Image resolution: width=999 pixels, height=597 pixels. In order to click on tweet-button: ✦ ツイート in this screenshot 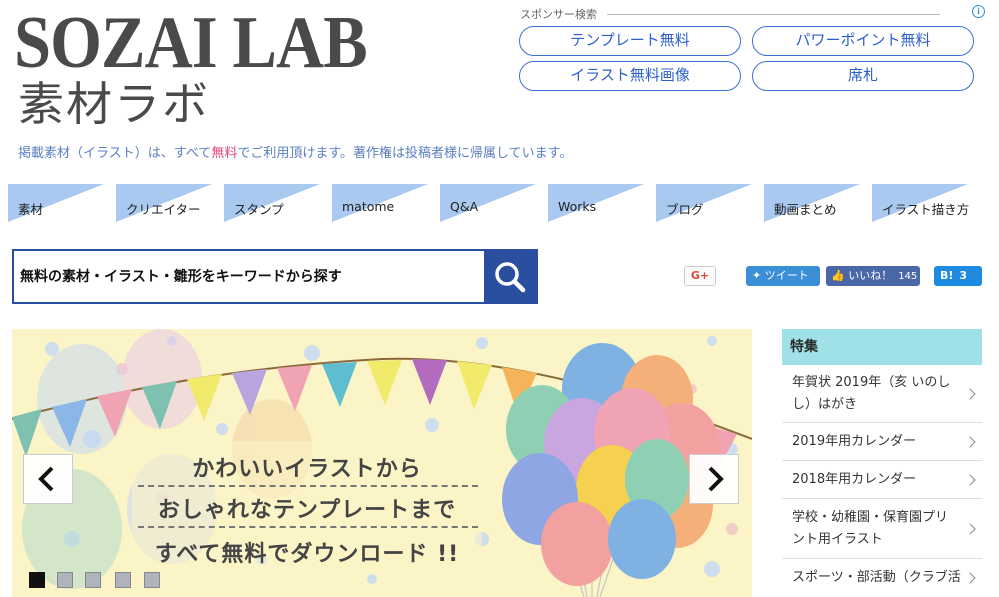, I will do `click(783, 276)`.